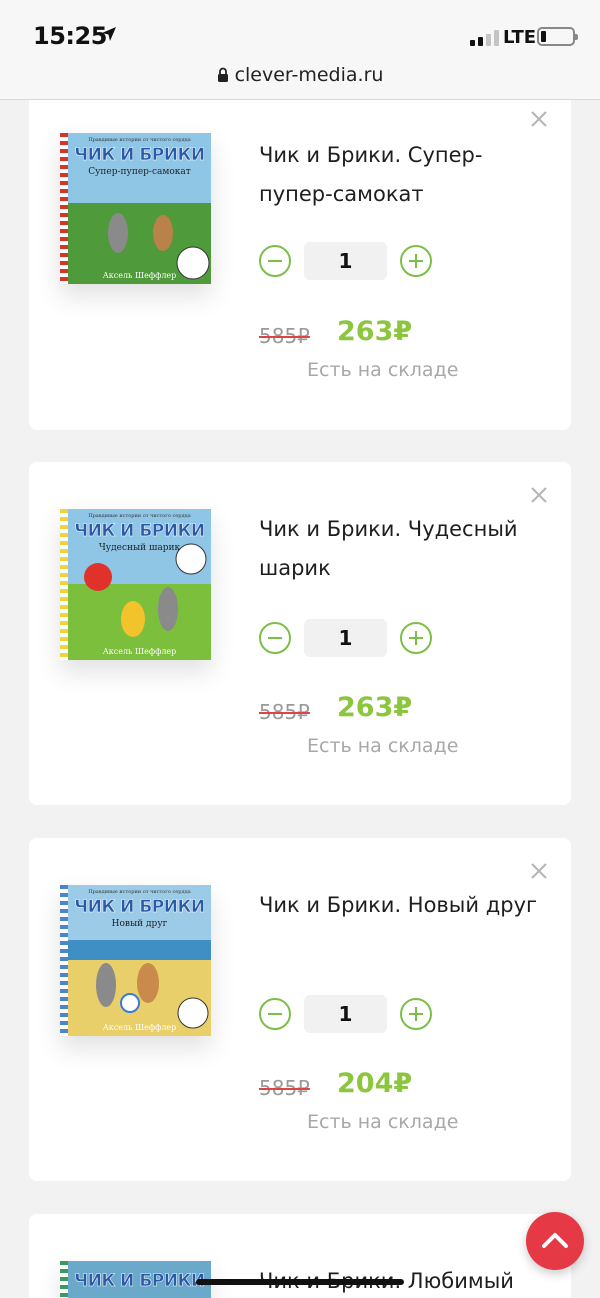  I want to click on network-type: LTE, so click(520, 37).